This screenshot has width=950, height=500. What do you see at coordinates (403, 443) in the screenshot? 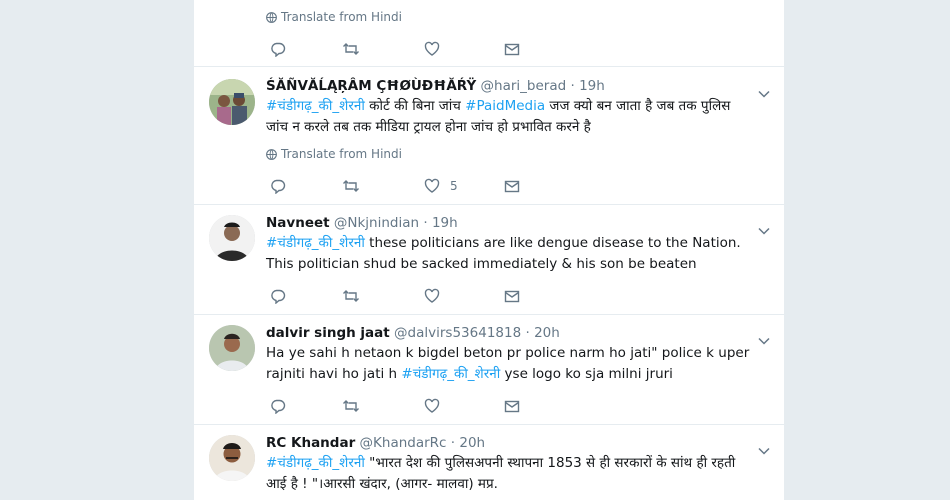
I see `user-handle: @KhandarRc` at bounding box center [403, 443].